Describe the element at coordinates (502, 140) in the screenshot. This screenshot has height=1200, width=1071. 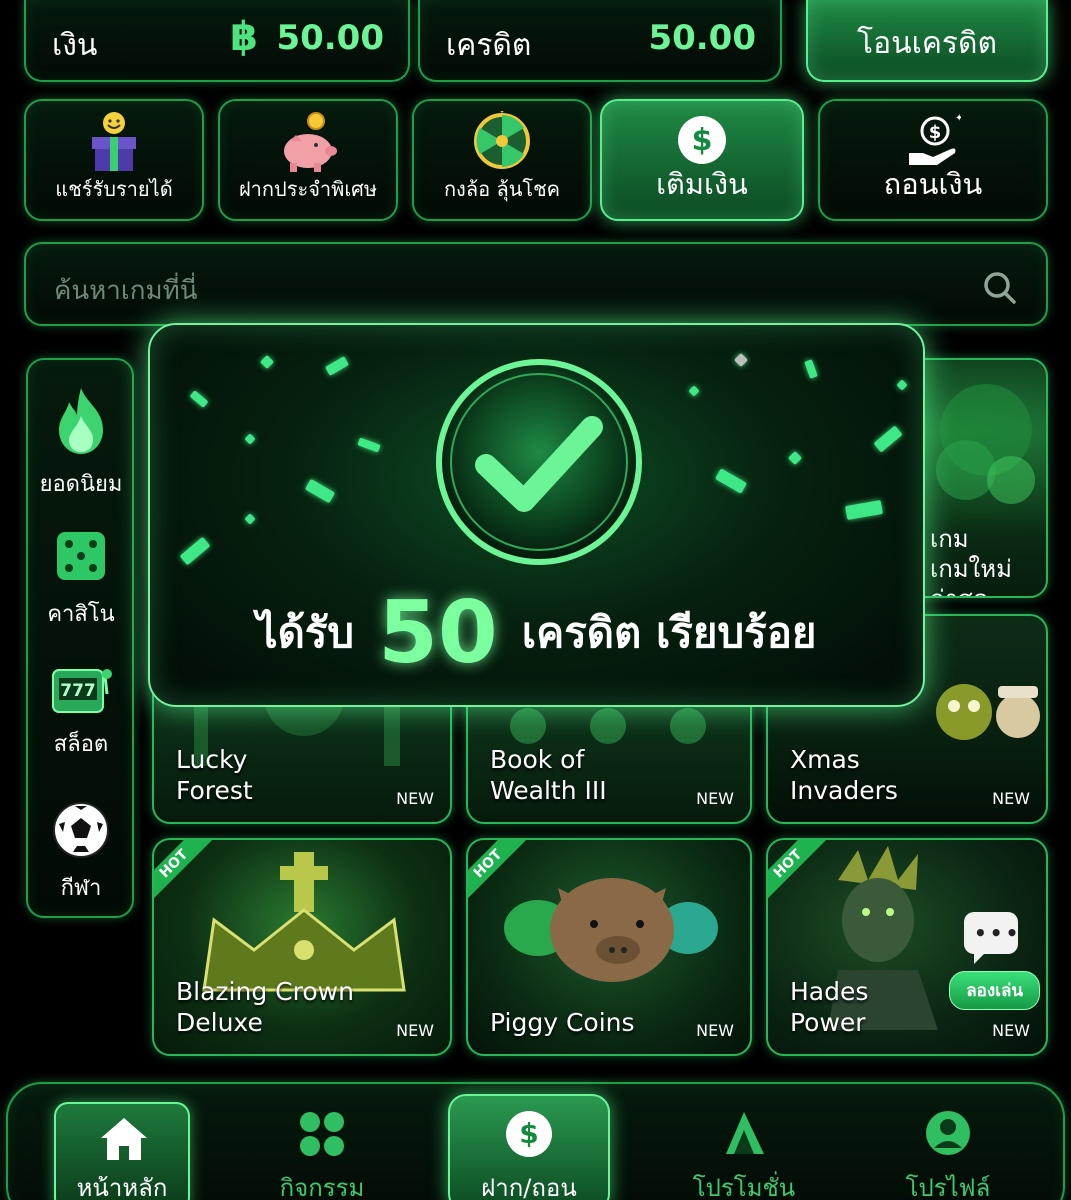
I see `wheel-icon` at that location.